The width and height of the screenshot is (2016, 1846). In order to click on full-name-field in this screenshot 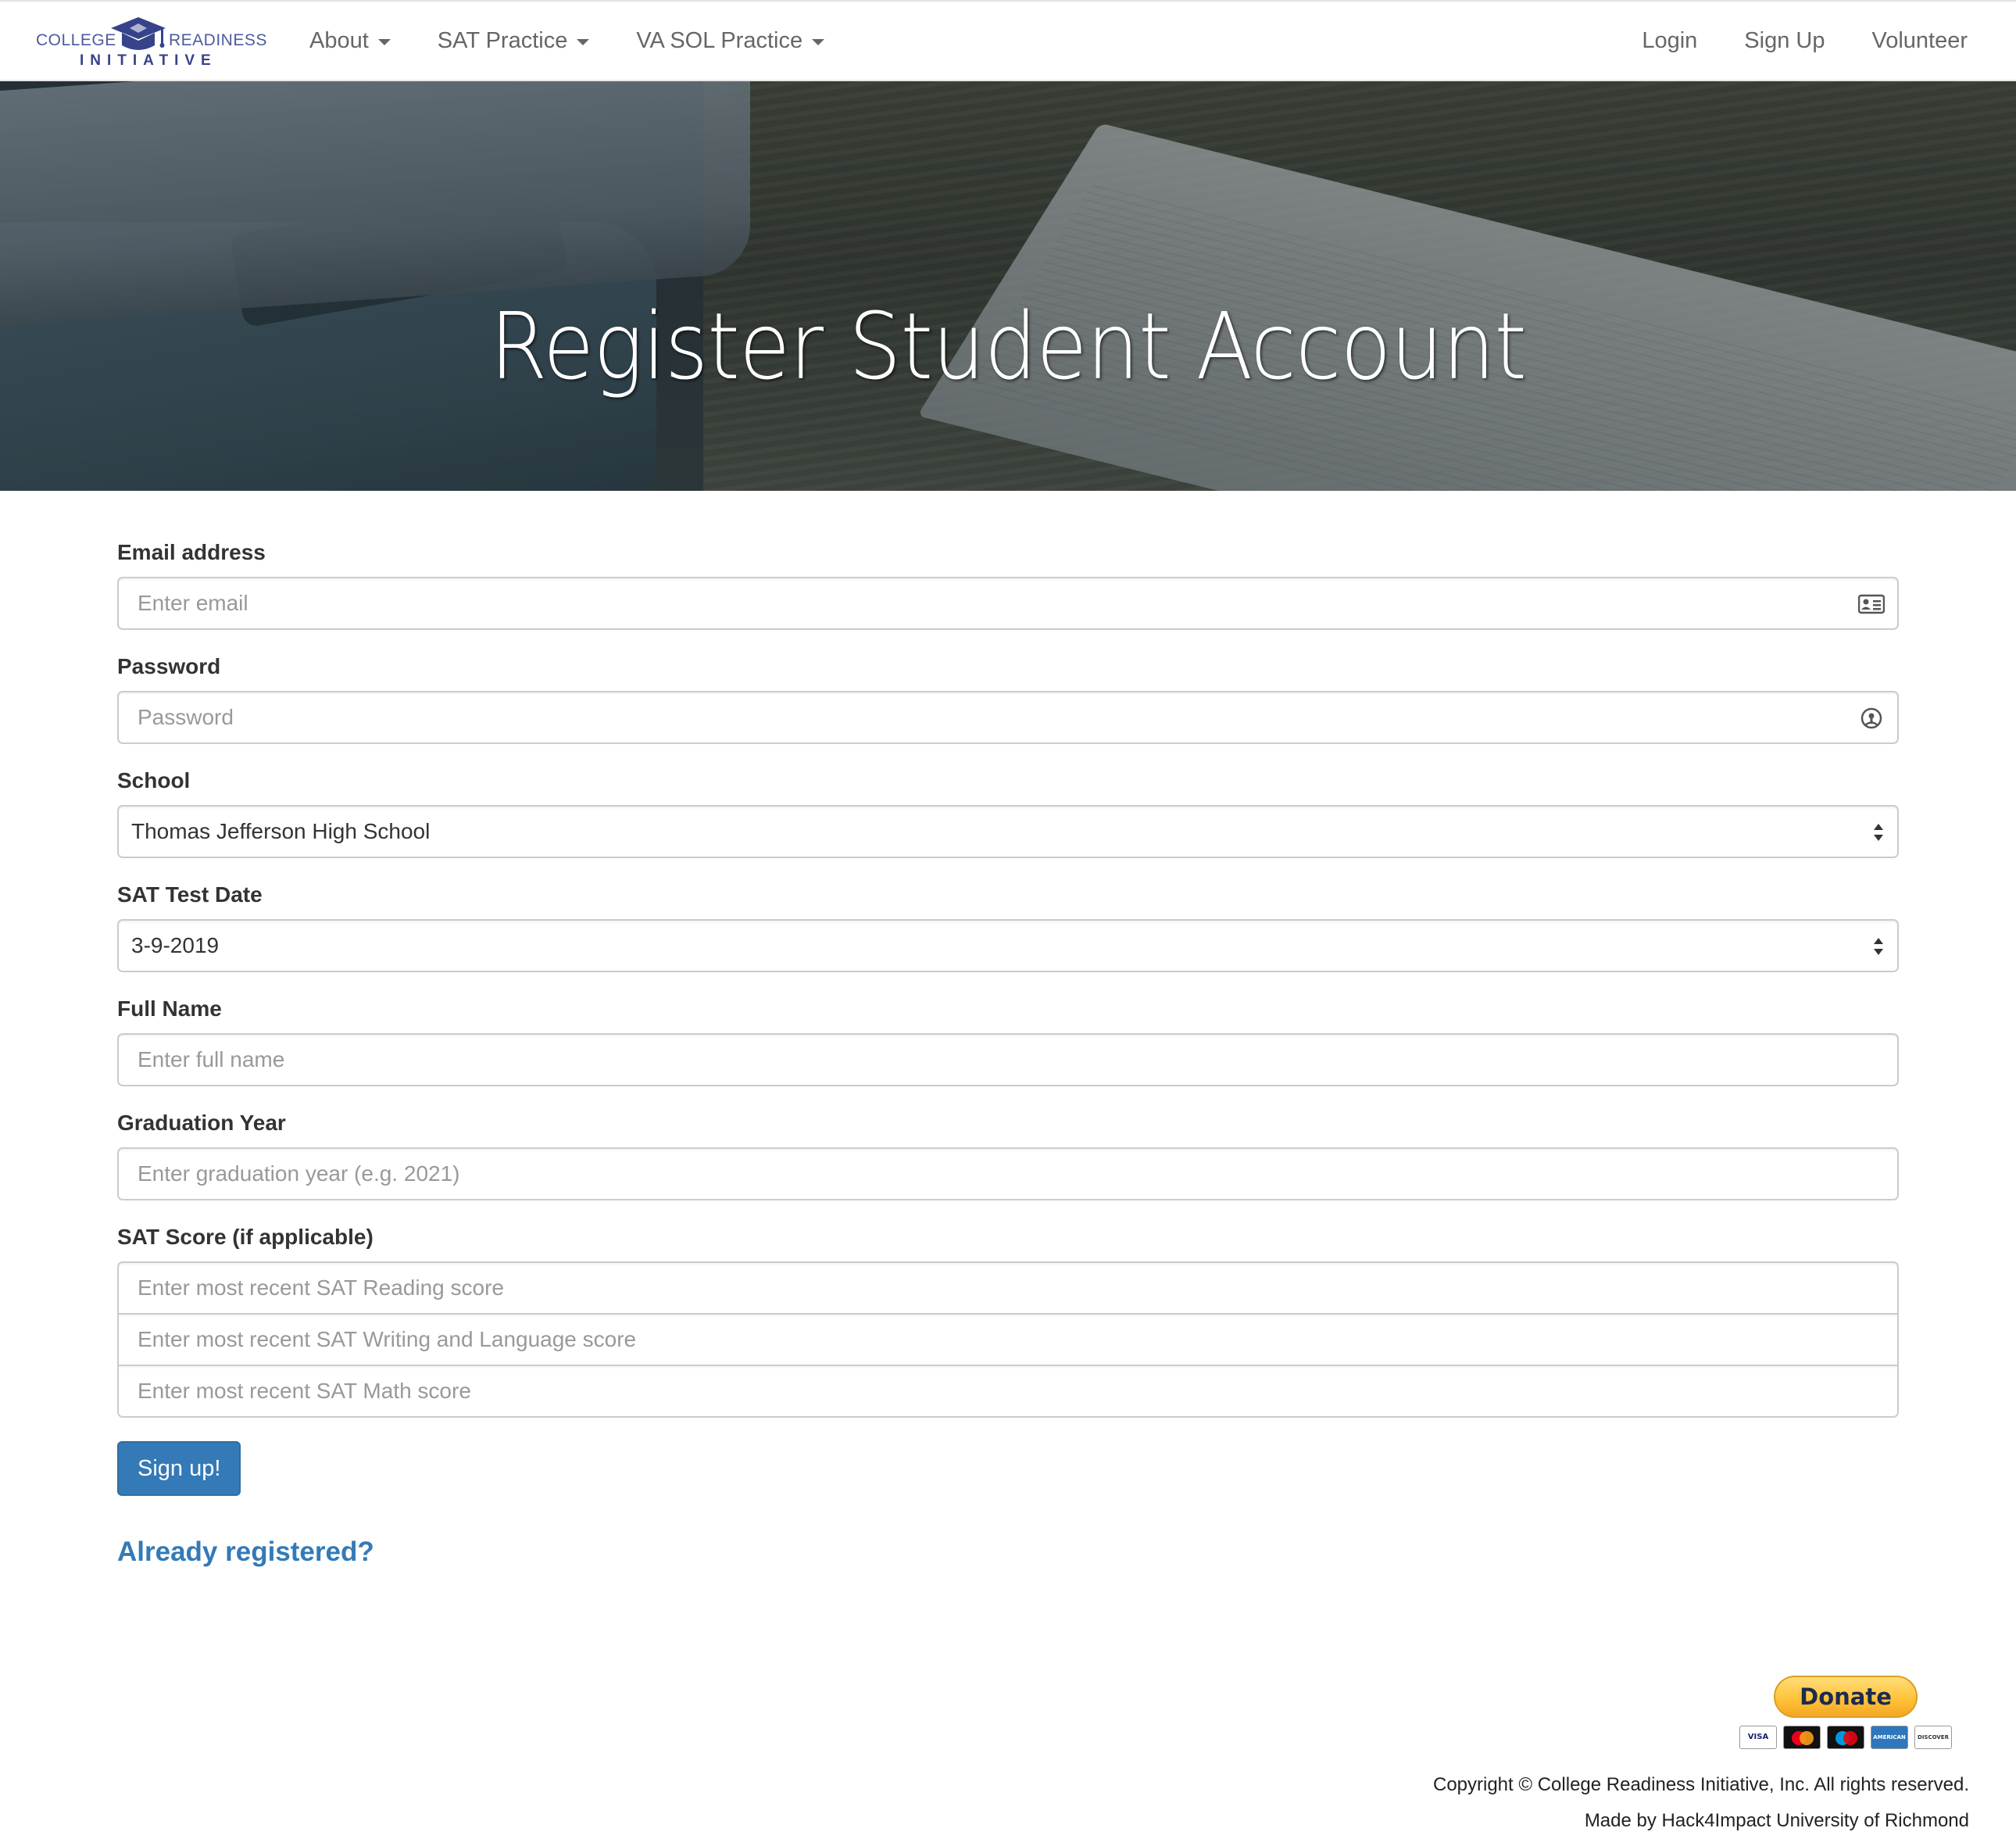, I will do `click(1008, 1060)`.